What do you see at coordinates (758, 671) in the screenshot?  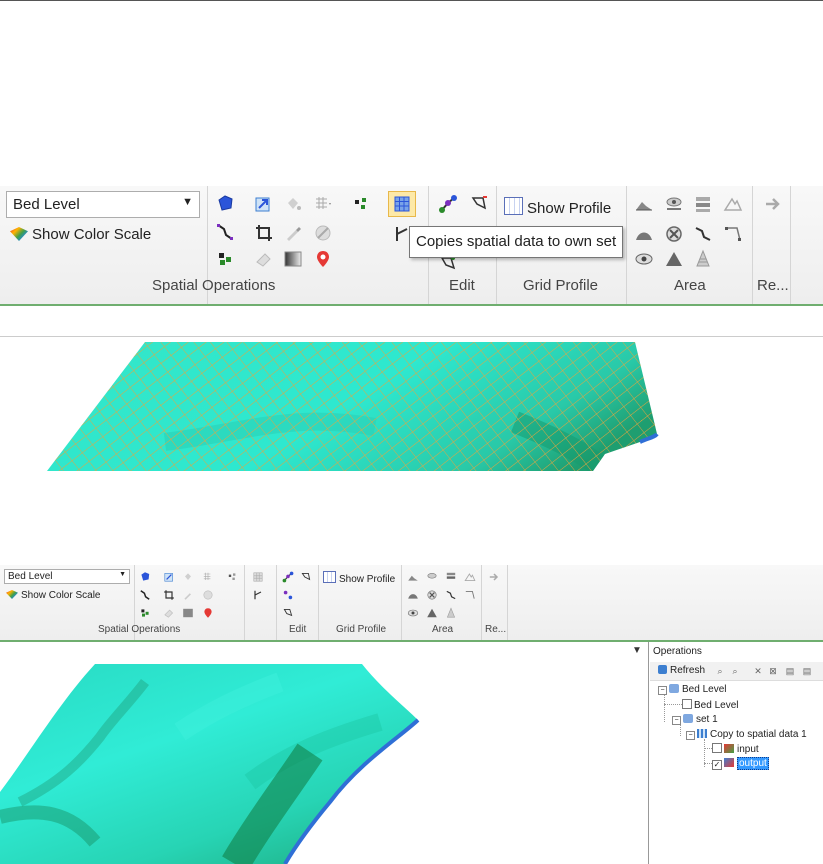 I see `delete-icon: ✕` at bounding box center [758, 671].